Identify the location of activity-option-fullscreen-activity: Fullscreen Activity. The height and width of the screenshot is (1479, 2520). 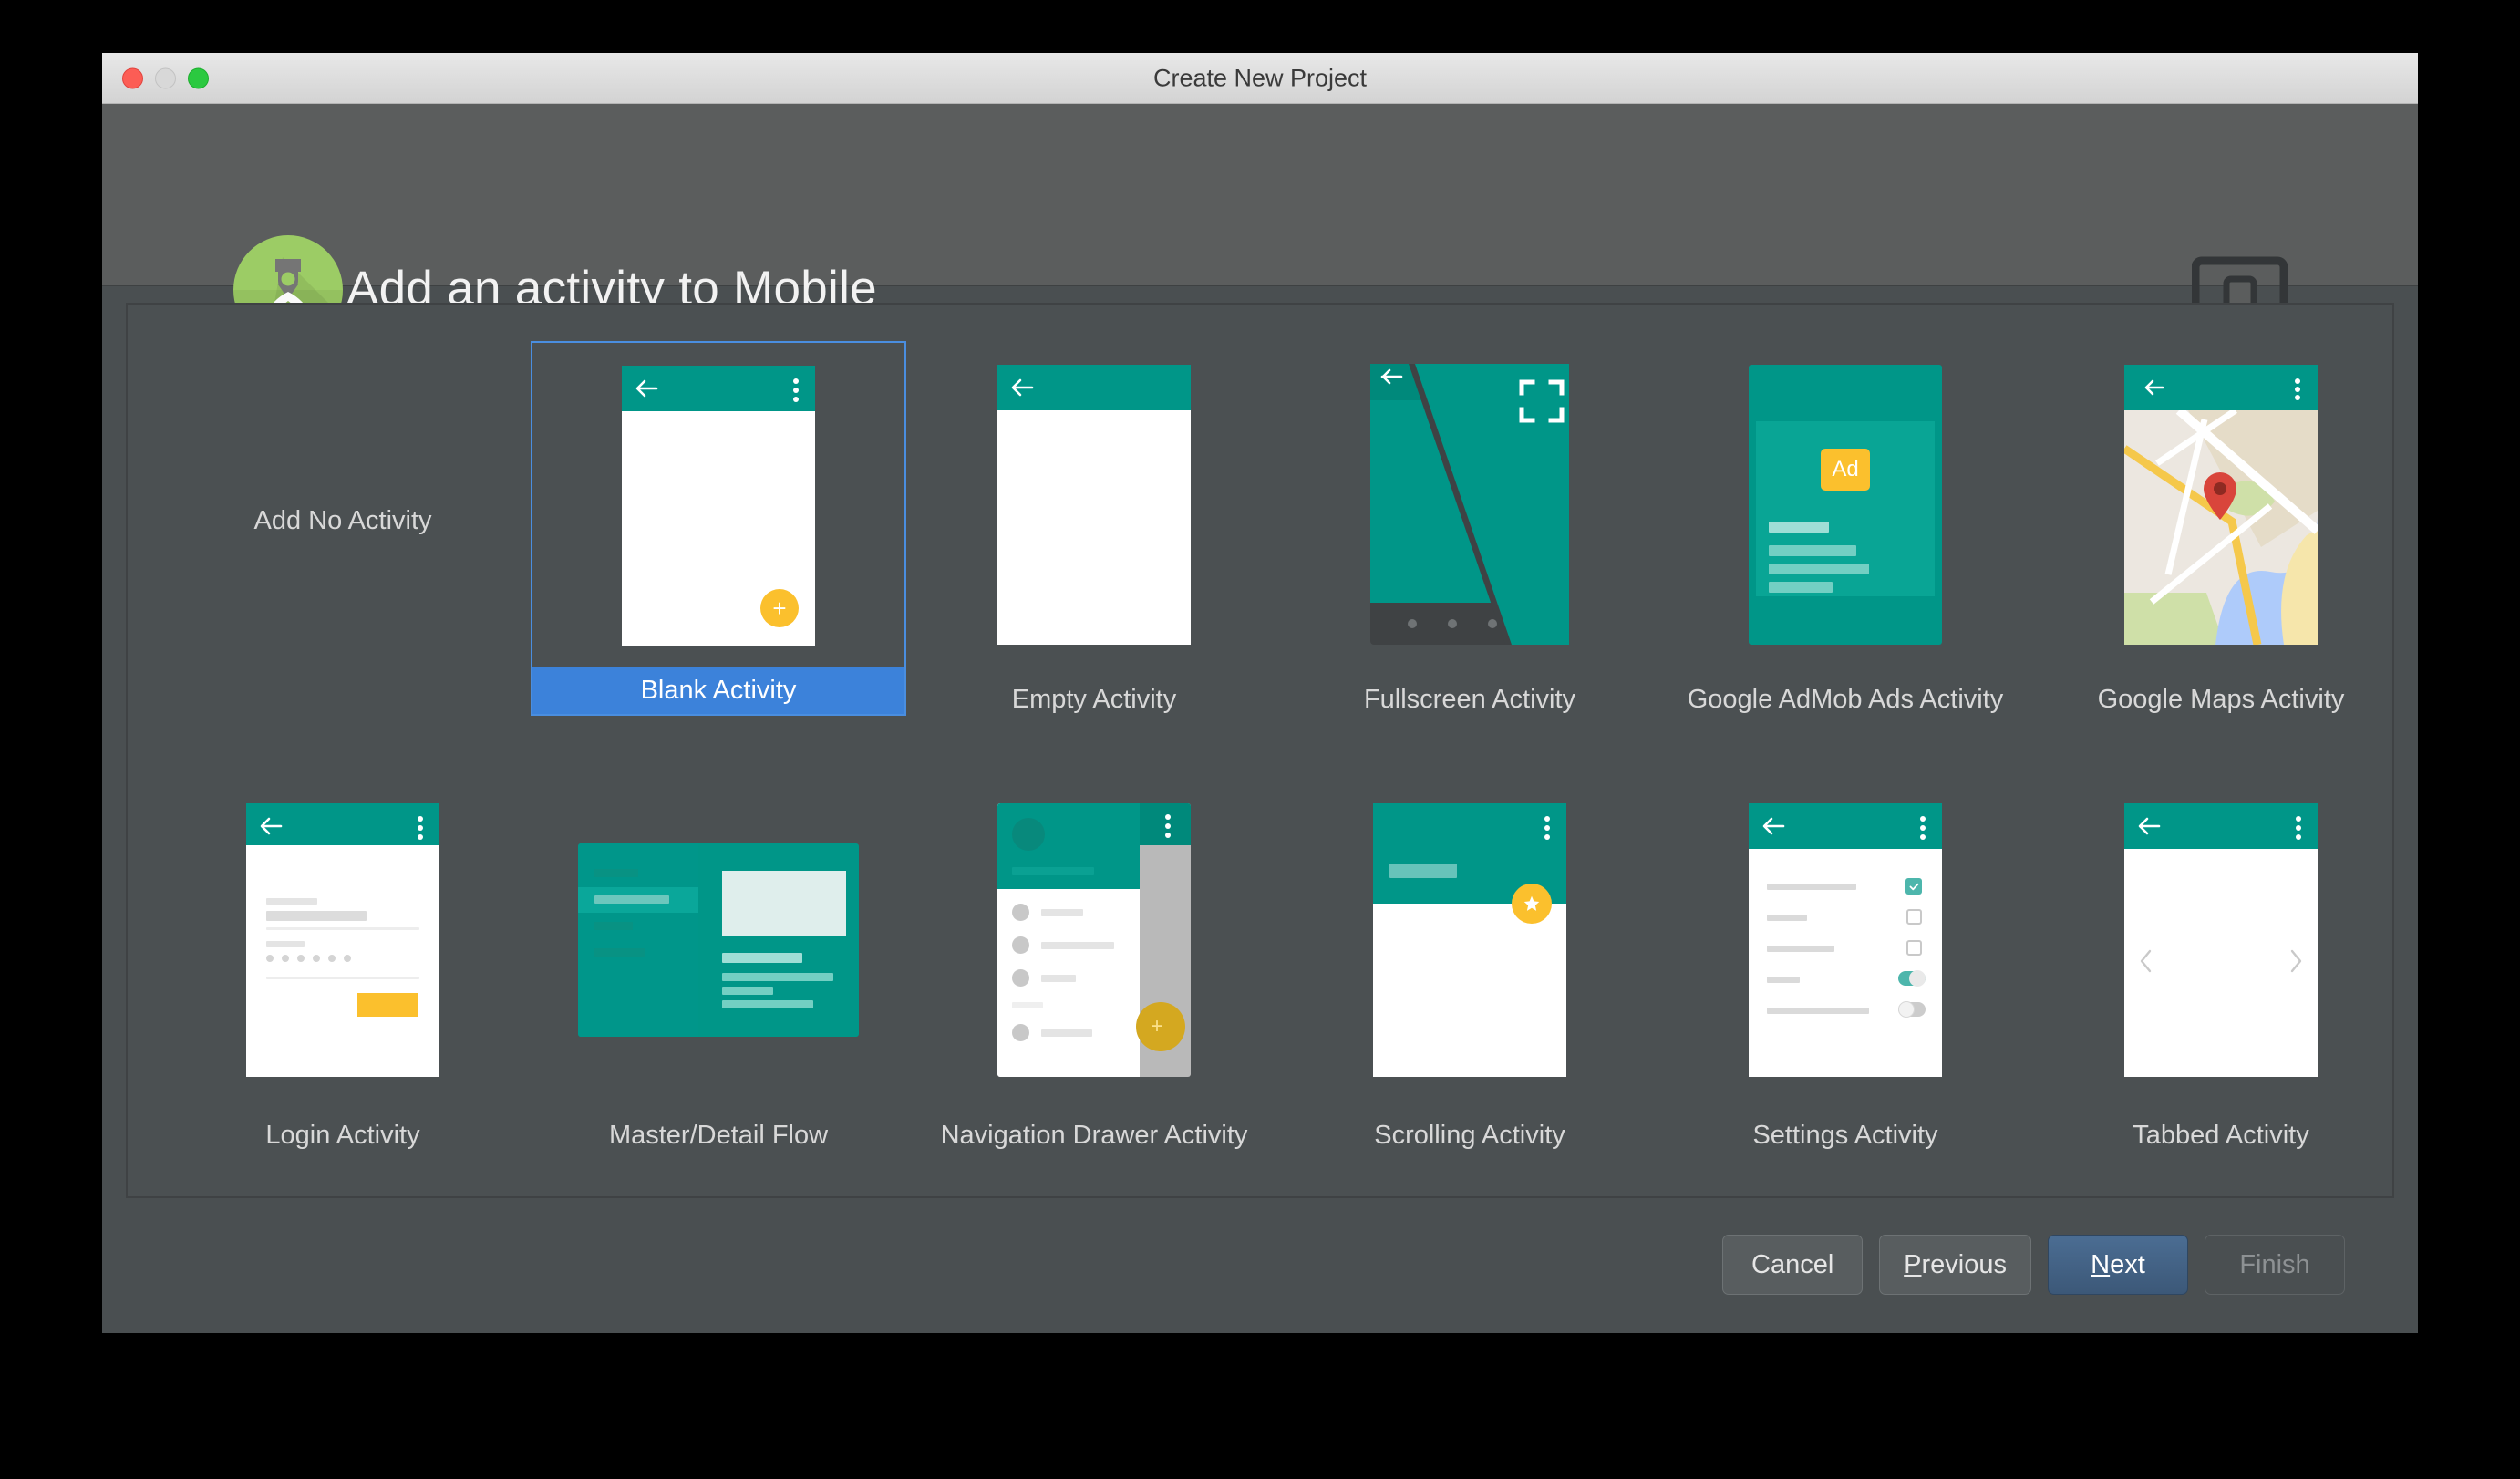
(1470, 529).